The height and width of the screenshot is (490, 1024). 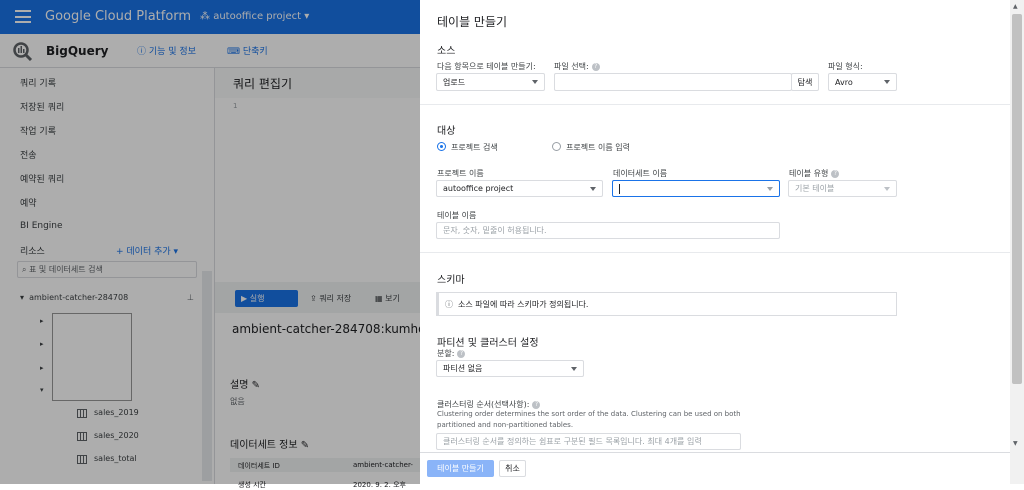 What do you see at coordinates (673, 82) in the screenshot?
I see `file-select-input` at bounding box center [673, 82].